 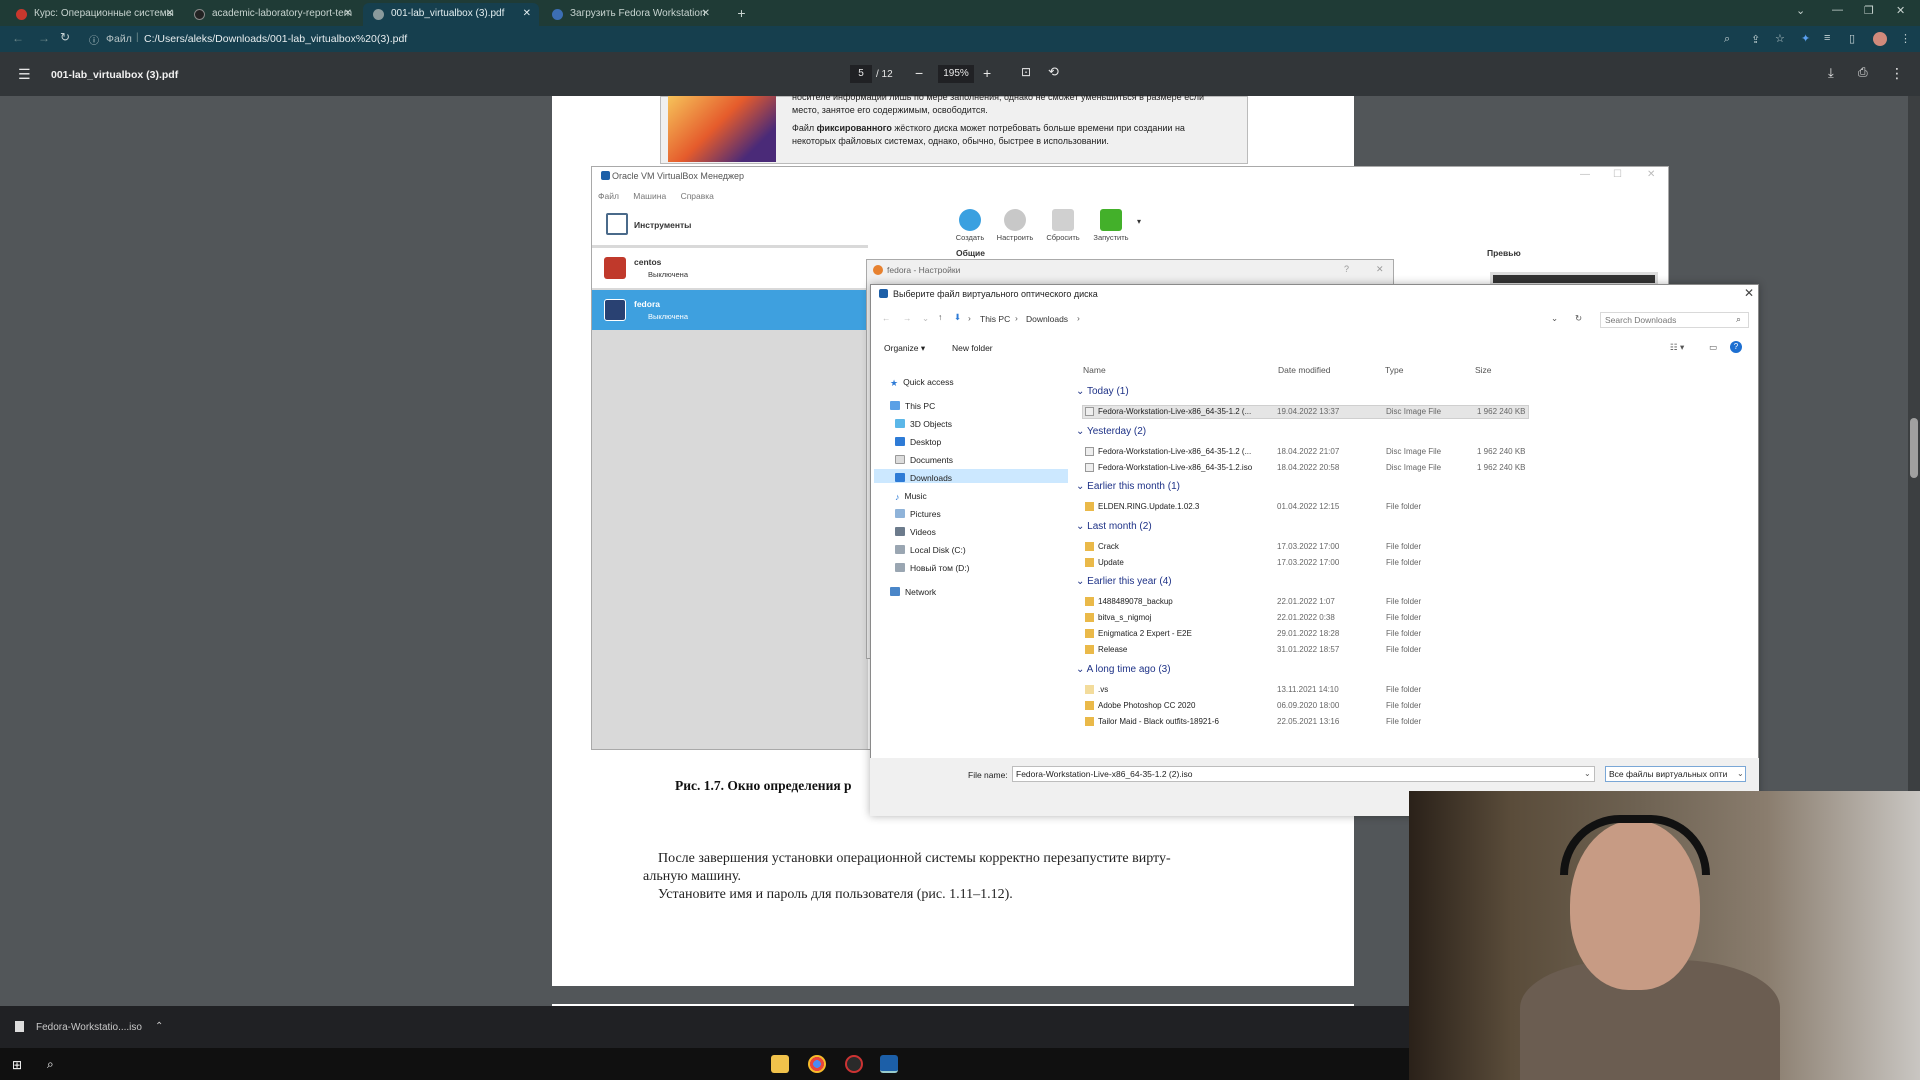 What do you see at coordinates (1869, 10) in the screenshot?
I see `restore-icon: ❐` at bounding box center [1869, 10].